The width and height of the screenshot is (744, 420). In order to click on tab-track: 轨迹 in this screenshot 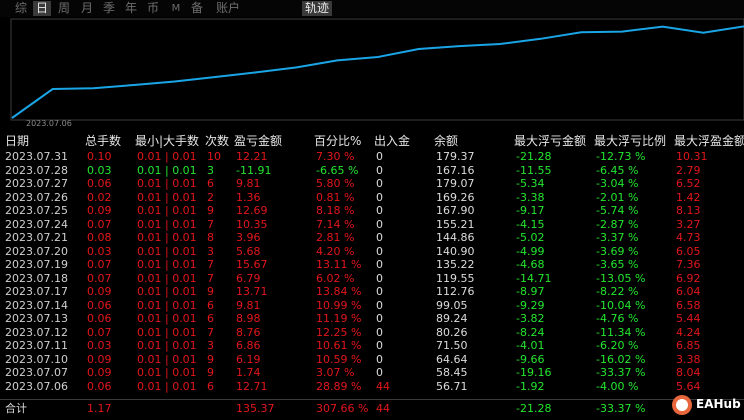, I will do `click(317, 8)`.